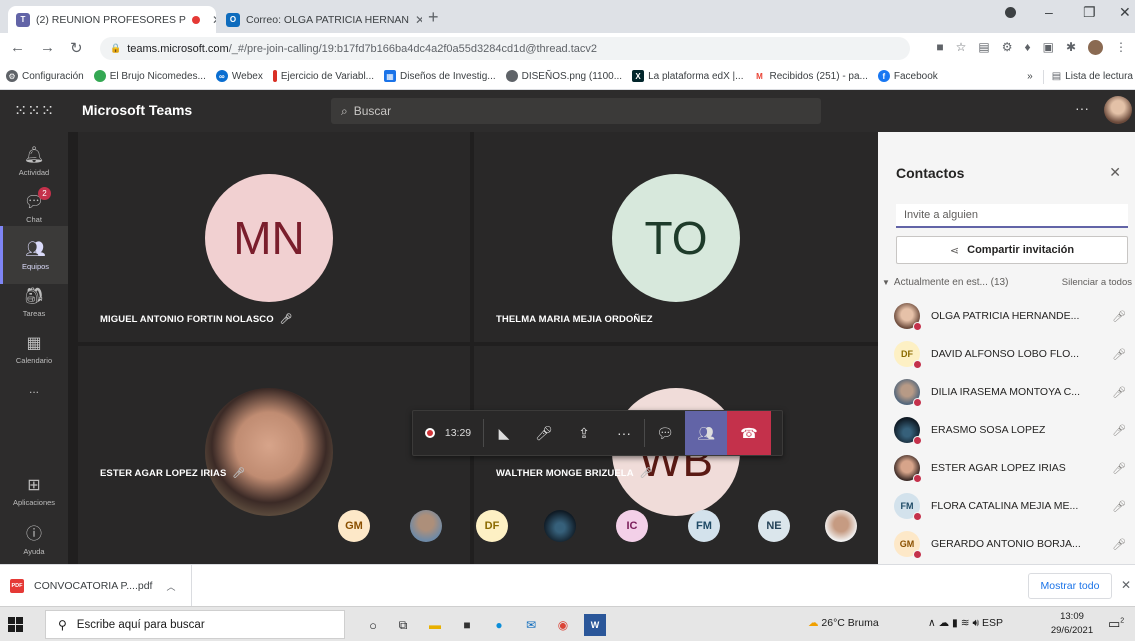 This screenshot has height=641, width=1135. I want to click on onedrive-icon: ☁, so click(944, 623).